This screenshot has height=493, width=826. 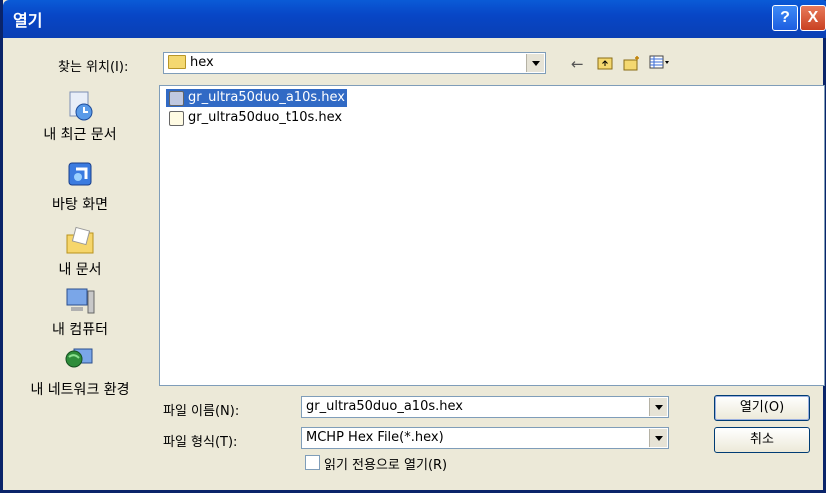 I want to click on look-in-dropdown: hex, so click(x=354, y=63).